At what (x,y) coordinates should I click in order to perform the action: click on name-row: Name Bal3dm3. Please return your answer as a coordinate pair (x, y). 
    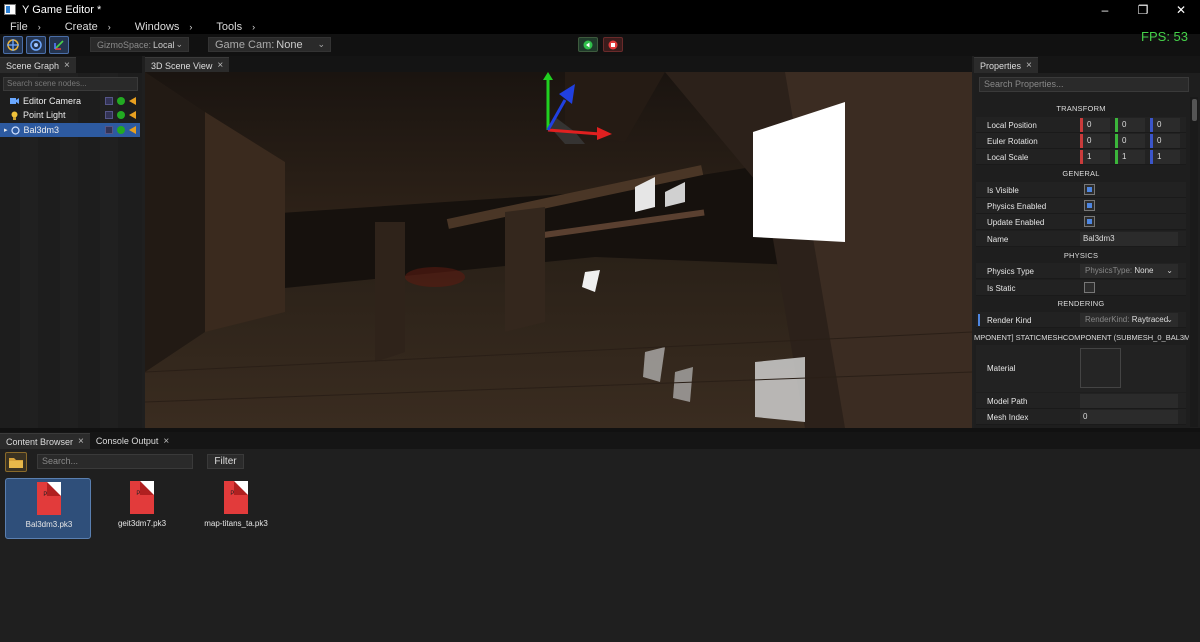
    Looking at the image, I should click on (1081, 239).